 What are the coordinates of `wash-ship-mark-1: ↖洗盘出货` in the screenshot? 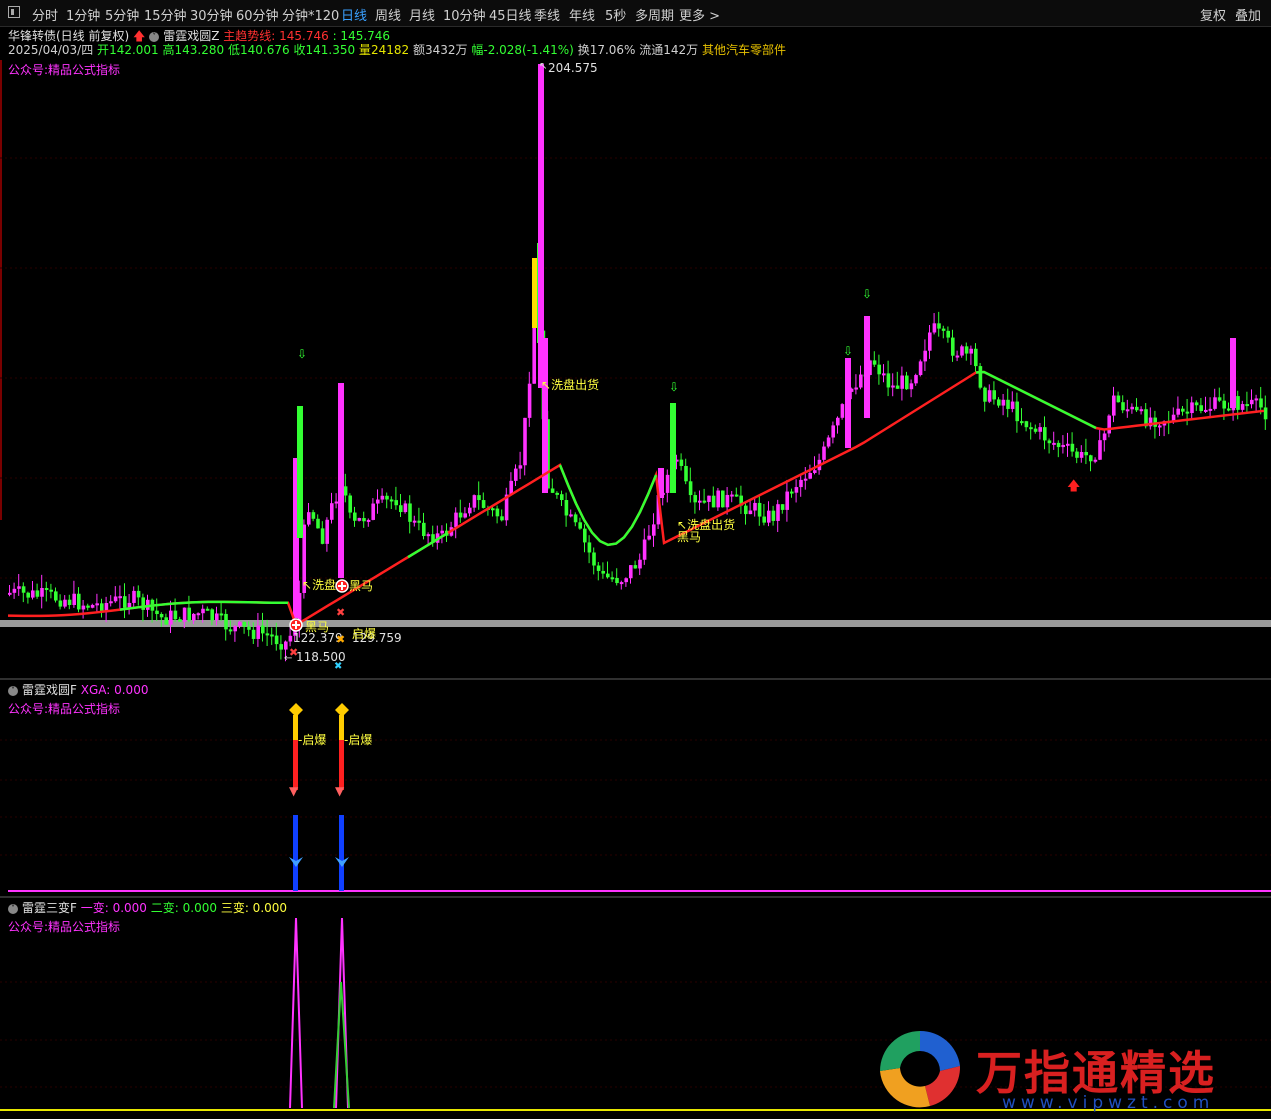 It's located at (570, 384).